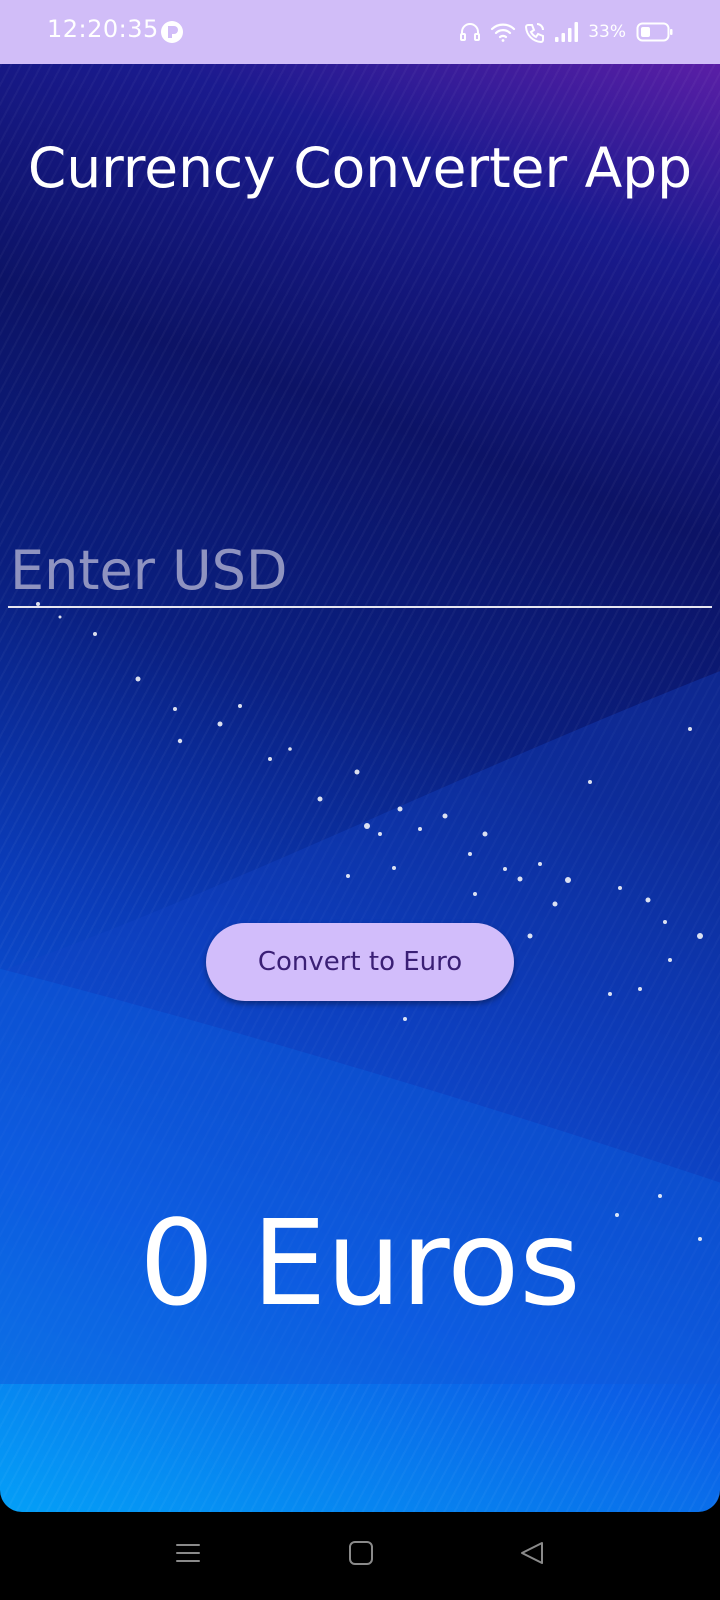 The height and width of the screenshot is (1600, 720). What do you see at coordinates (360, 962) in the screenshot?
I see `convert-to-euro-button: Convert to Euro` at bounding box center [360, 962].